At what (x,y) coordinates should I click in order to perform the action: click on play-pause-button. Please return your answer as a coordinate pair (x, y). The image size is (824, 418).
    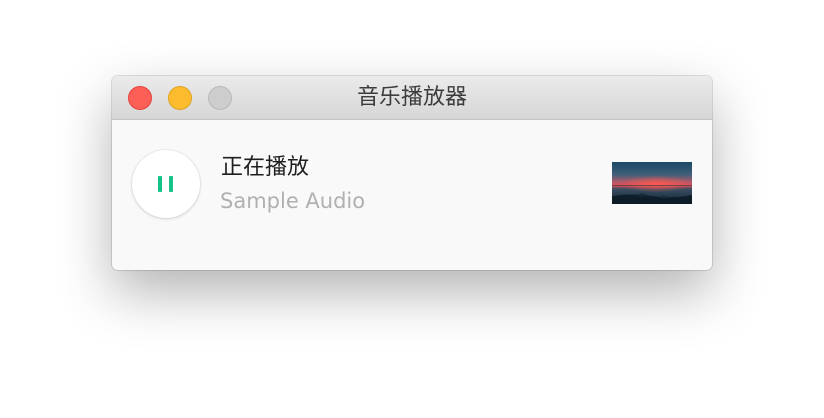
    Looking at the image, I should click on (166, 184).